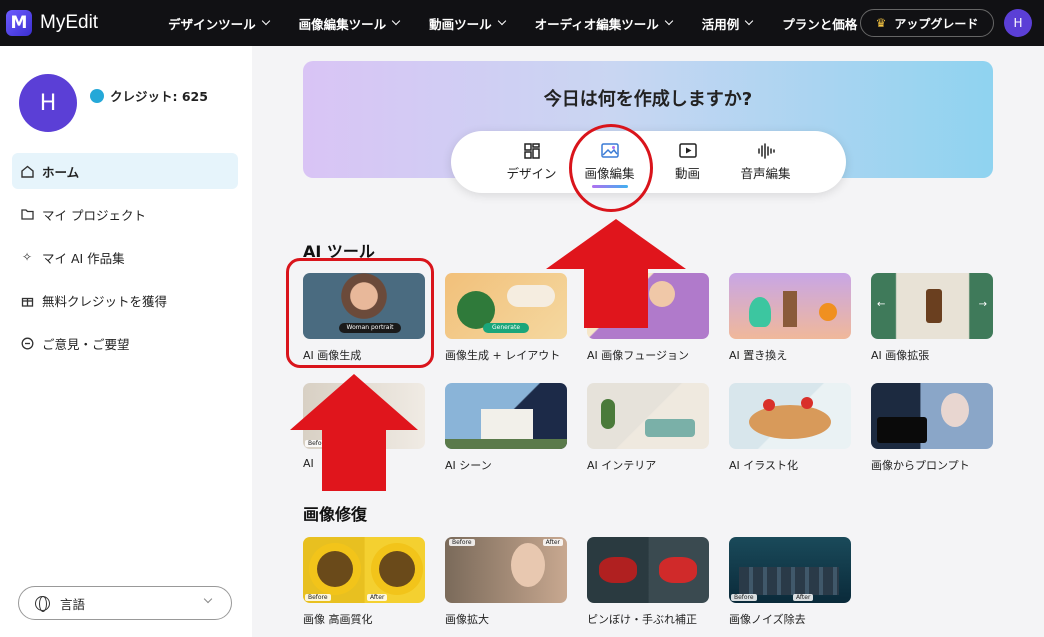 The image size is (1044, 637). Describe the element at coordinates (159, 96) in the screenshot. I see `credits-label: クレジット: 625` at that location.